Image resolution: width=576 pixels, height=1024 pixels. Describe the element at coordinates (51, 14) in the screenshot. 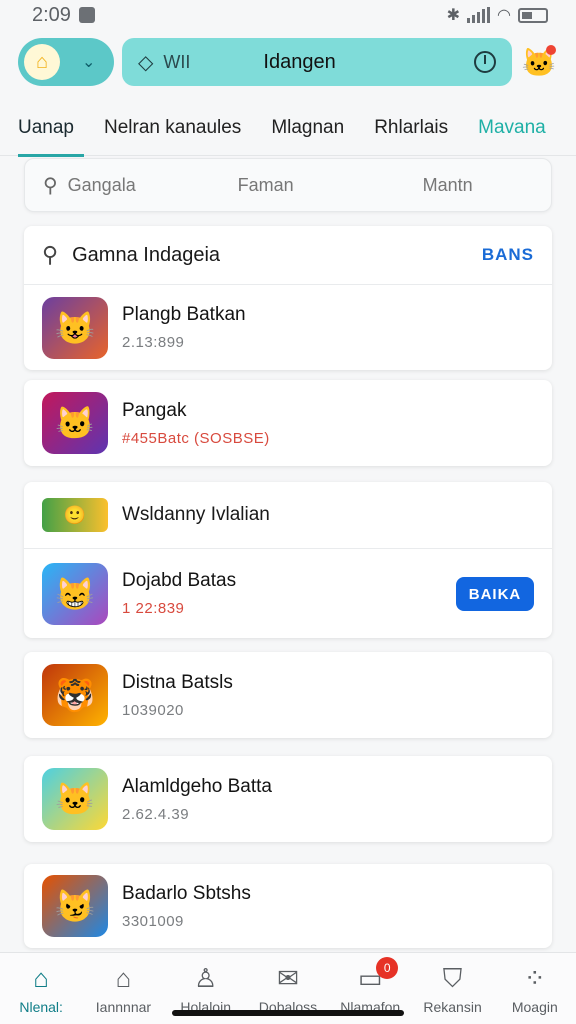

I see `status-time: 2:09` at that location.